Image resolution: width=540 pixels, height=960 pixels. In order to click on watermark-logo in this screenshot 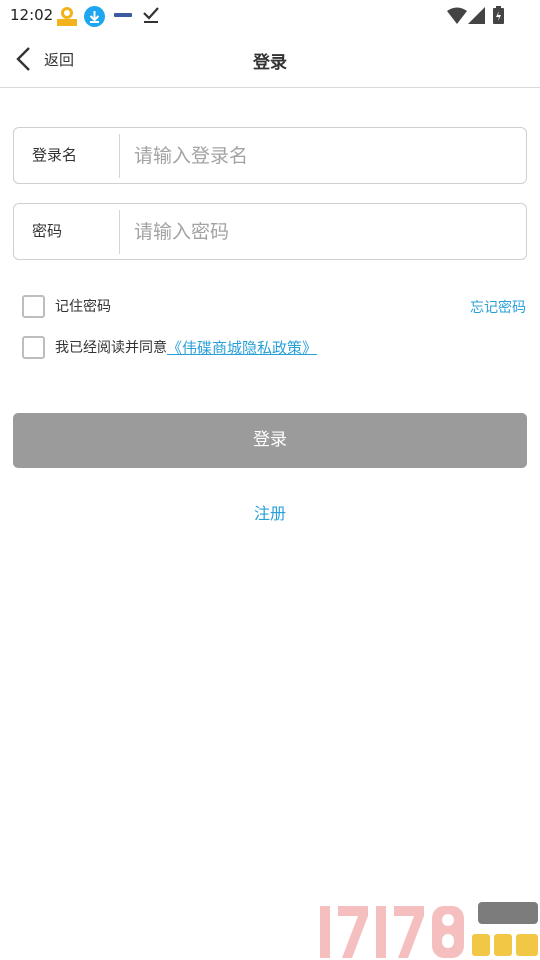, I will do `click(429, 930)`.